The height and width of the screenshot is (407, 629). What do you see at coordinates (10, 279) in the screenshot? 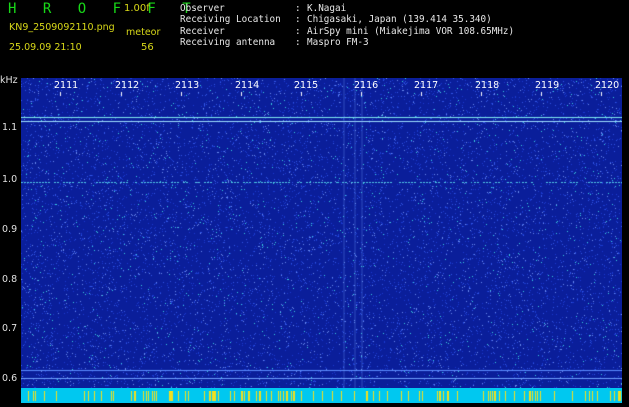
I see `freq-tick-label: 0.8` at bounding box center [10, 279].